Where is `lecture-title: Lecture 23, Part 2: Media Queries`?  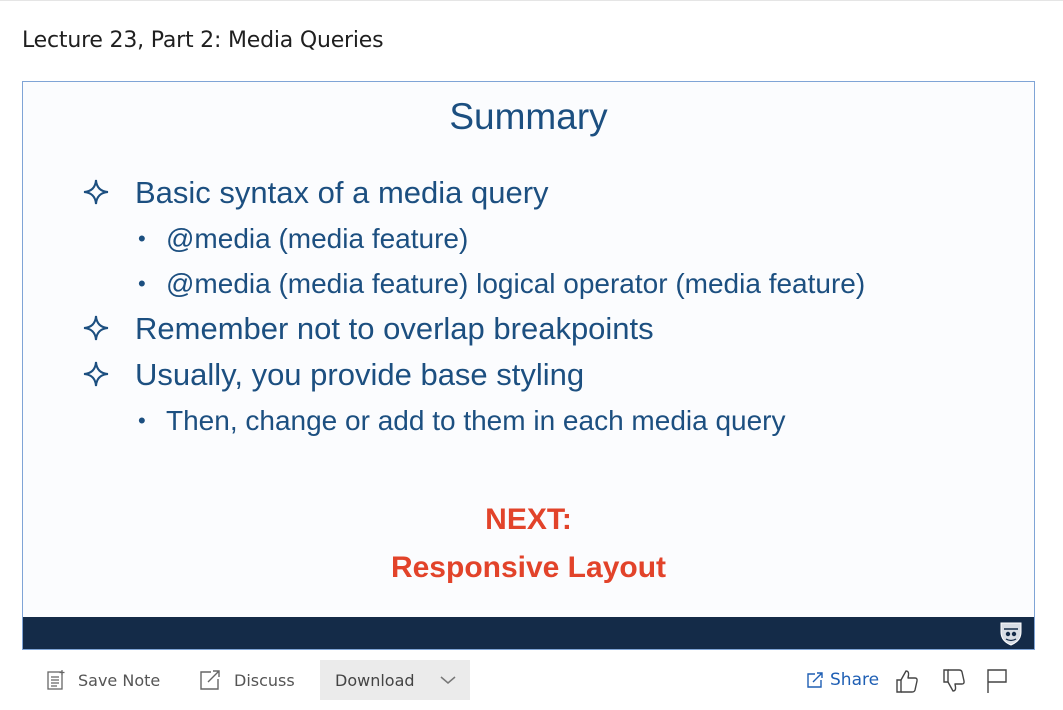
lecture-title: Lecture 23, Part 2: Media Queries is located at coordinates (203, 40).